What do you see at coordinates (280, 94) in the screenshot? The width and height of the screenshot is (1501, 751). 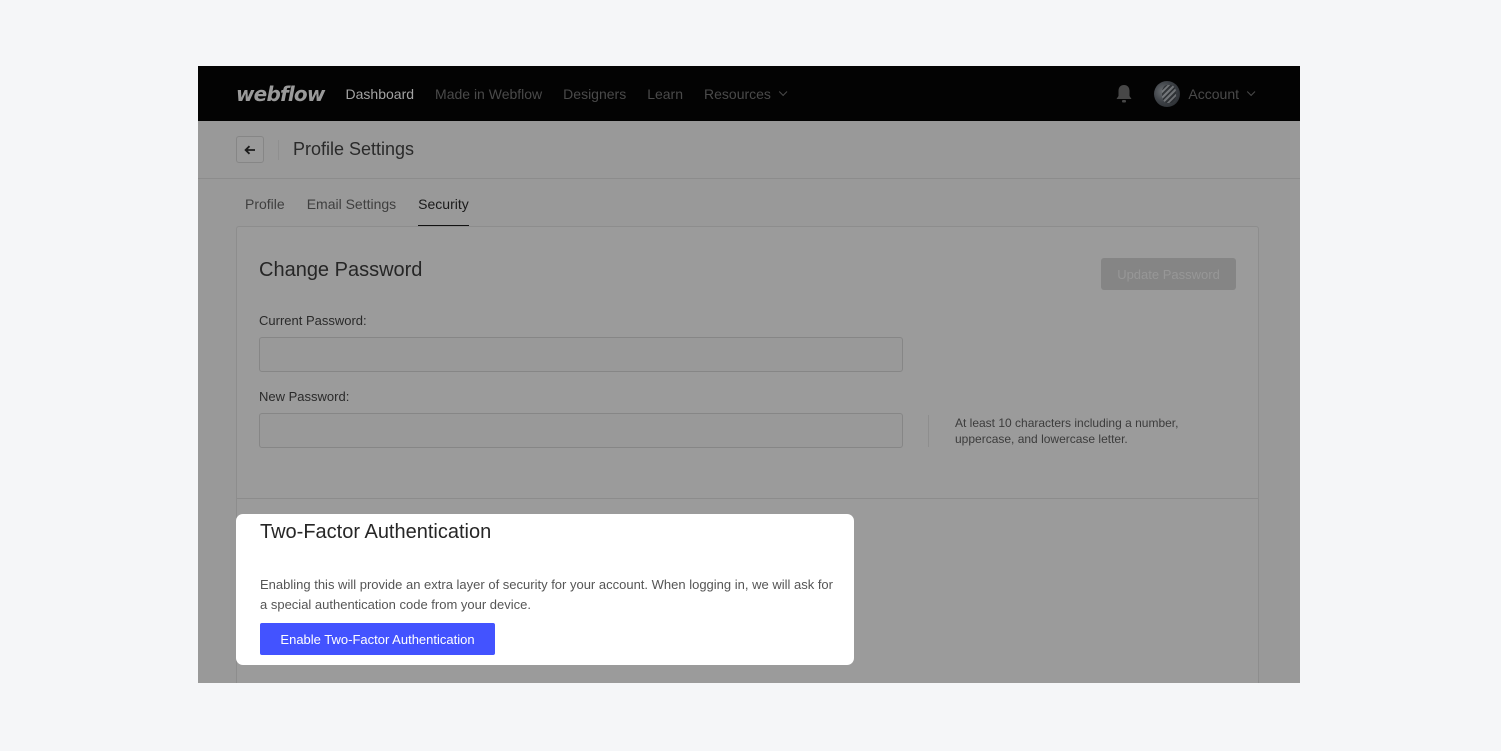 I see `webflow-logo: webflow` at bounding box center [280, 94].